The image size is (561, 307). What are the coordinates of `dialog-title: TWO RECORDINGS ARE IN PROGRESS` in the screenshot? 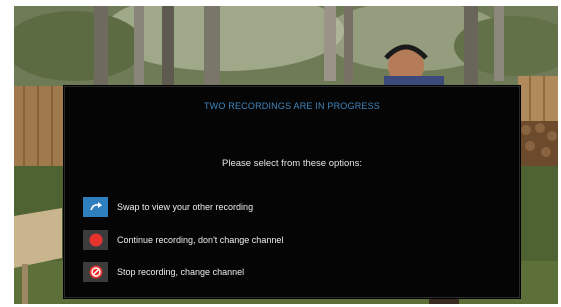 It's located at (292, 106).